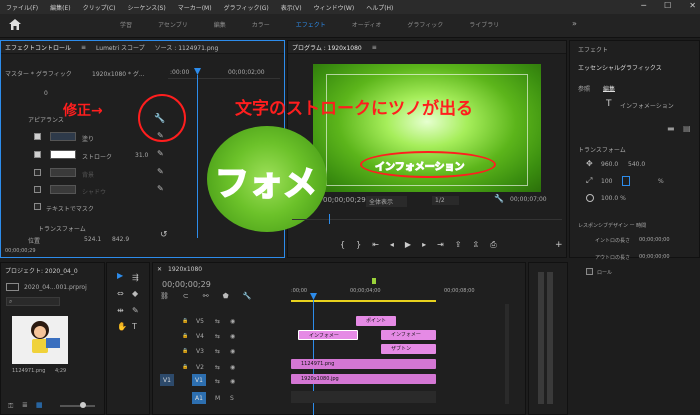 This screenshot has width=700, height=415. I want to click on workspace-tab: グラフィック, so click(425, 24).